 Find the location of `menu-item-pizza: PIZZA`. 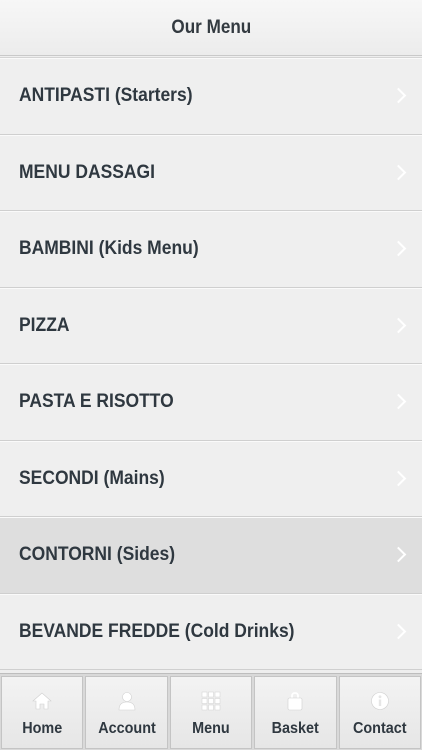

menu-item-pizza: PIZZA is located at coordinates (211, 325).